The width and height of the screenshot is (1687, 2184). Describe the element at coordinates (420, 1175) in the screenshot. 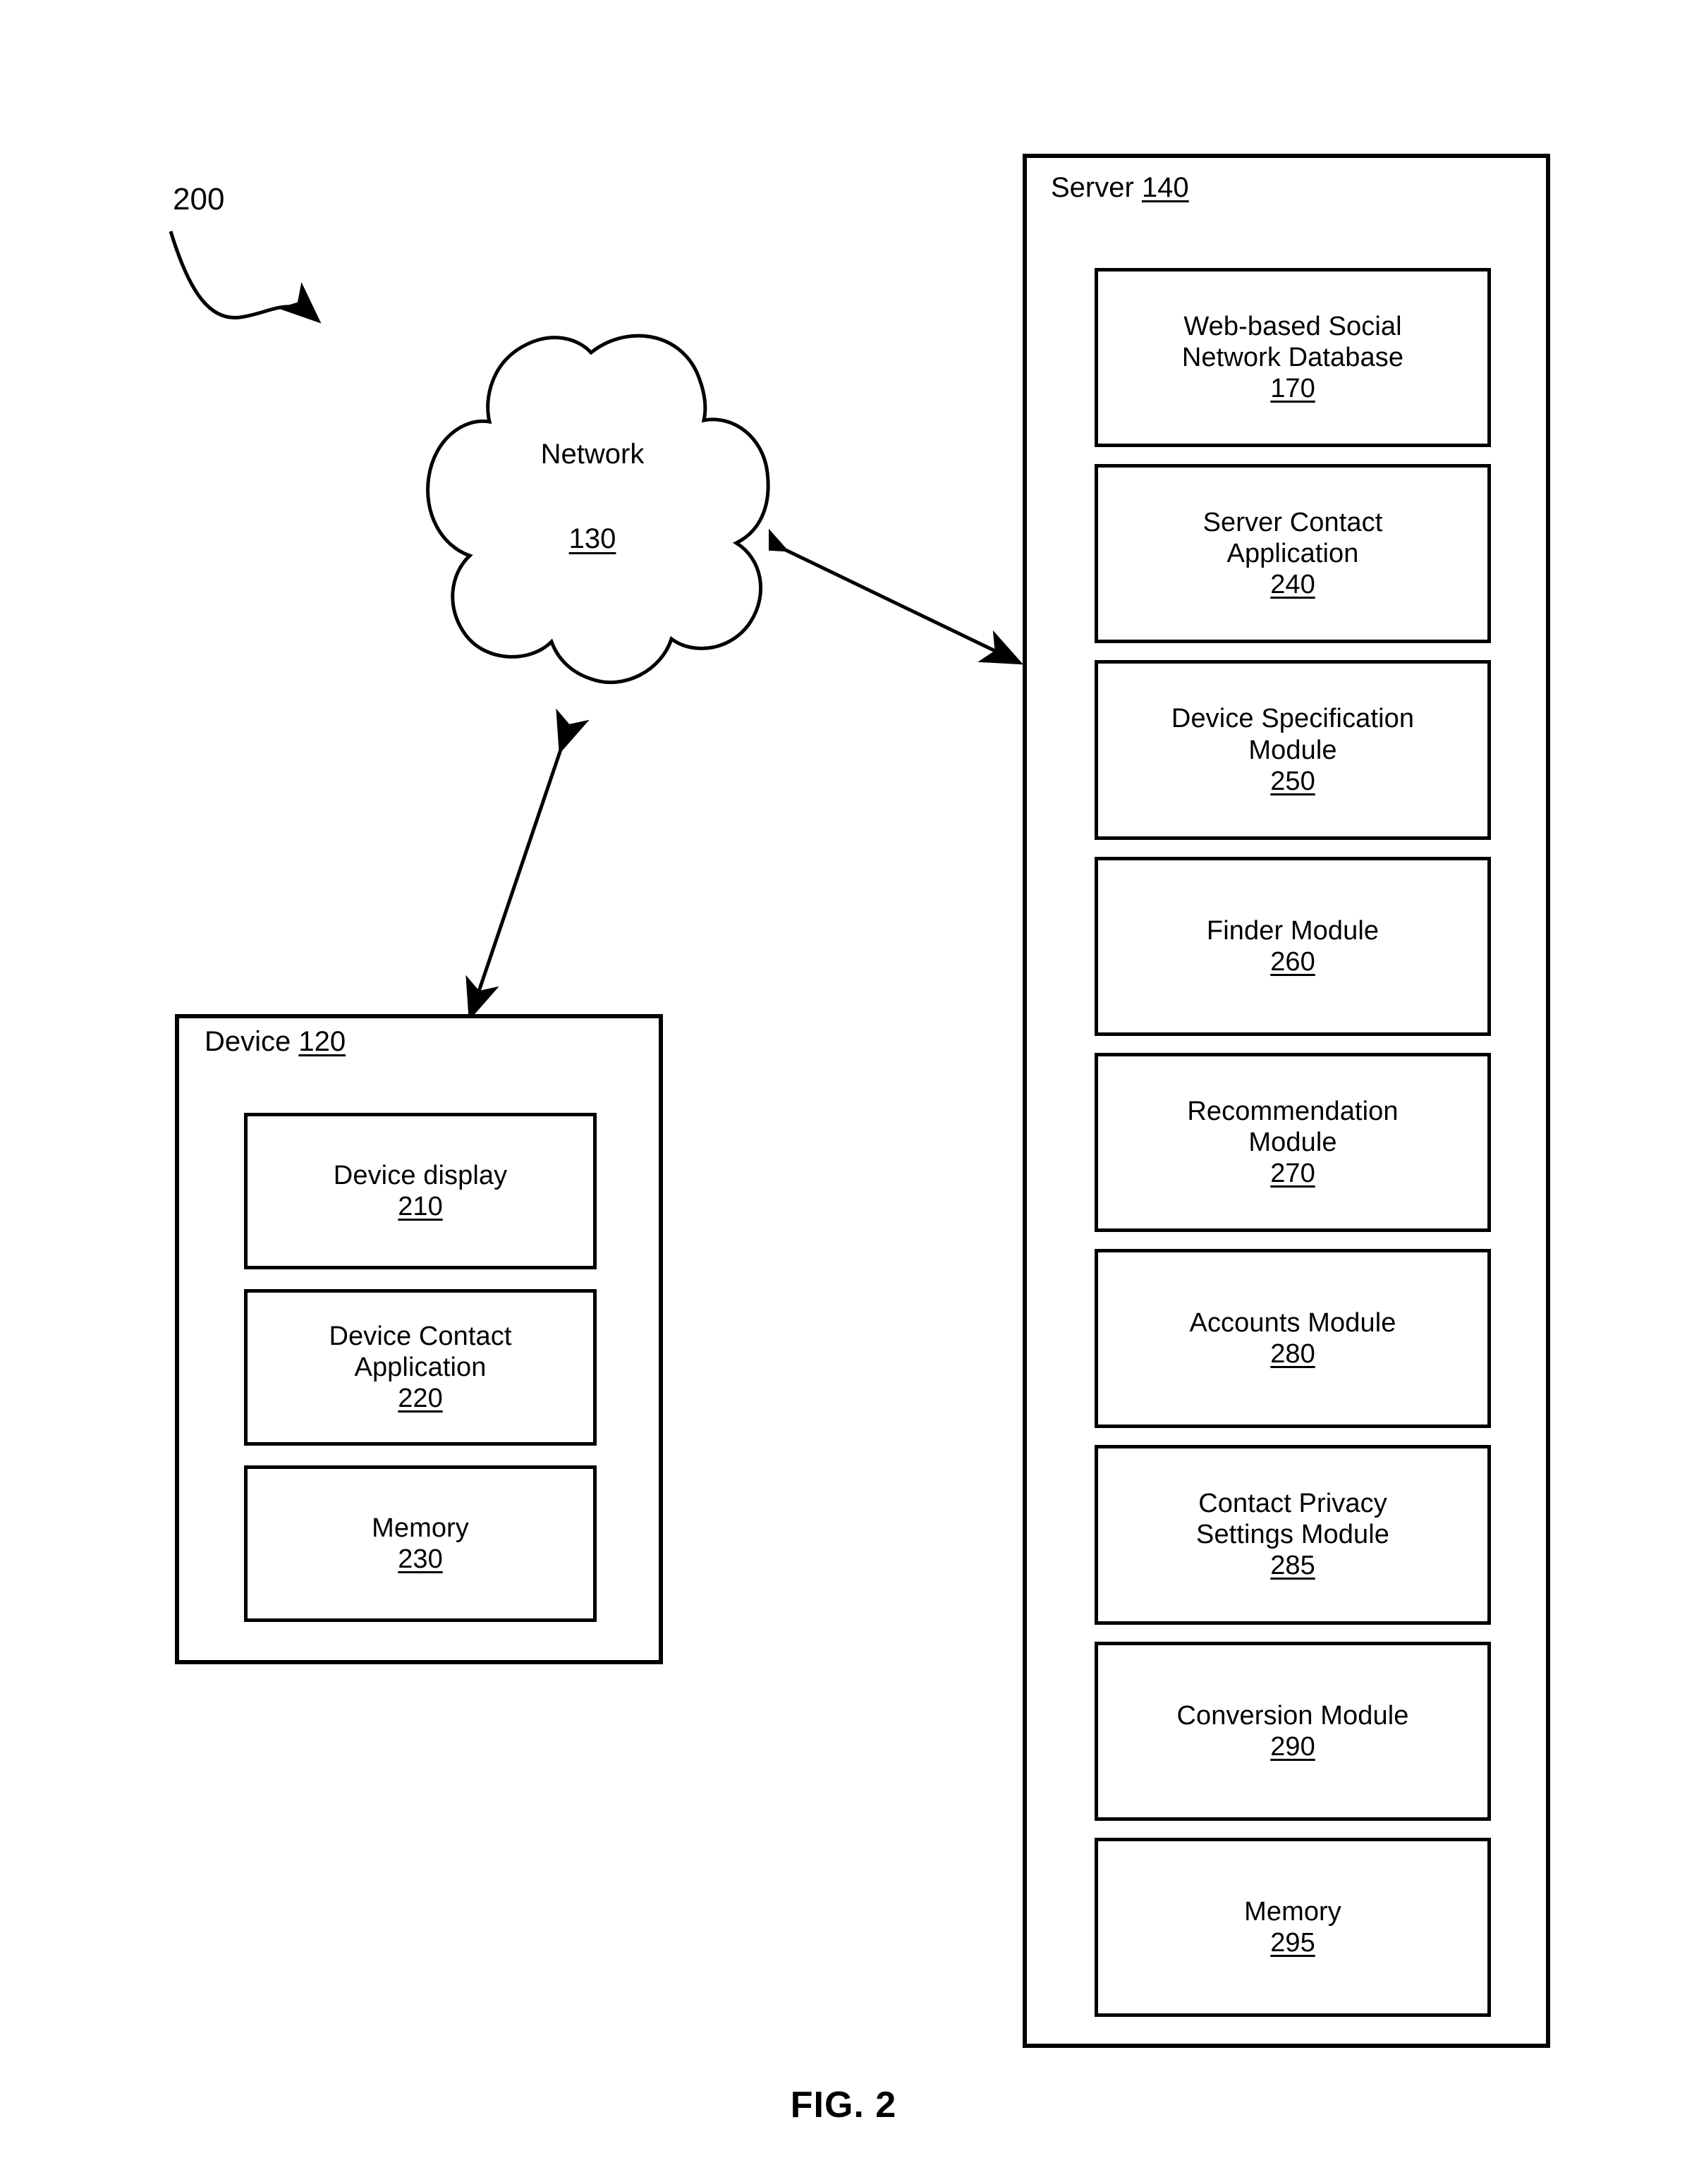

I see `module-line: Device display` at that location.